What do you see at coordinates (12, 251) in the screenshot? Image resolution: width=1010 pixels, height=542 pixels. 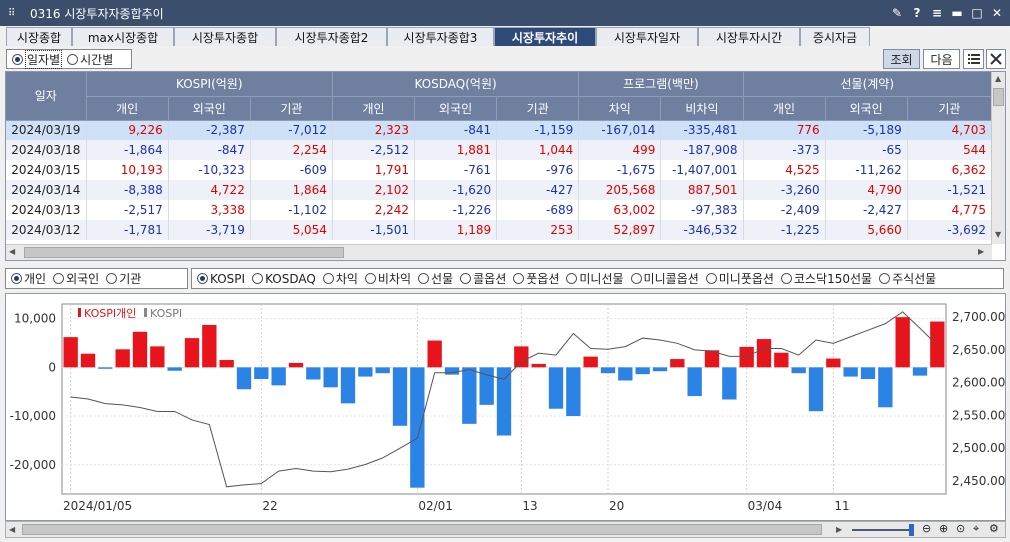 I see `scroll-left-icon: ◀` at bounding box center [12, 251].